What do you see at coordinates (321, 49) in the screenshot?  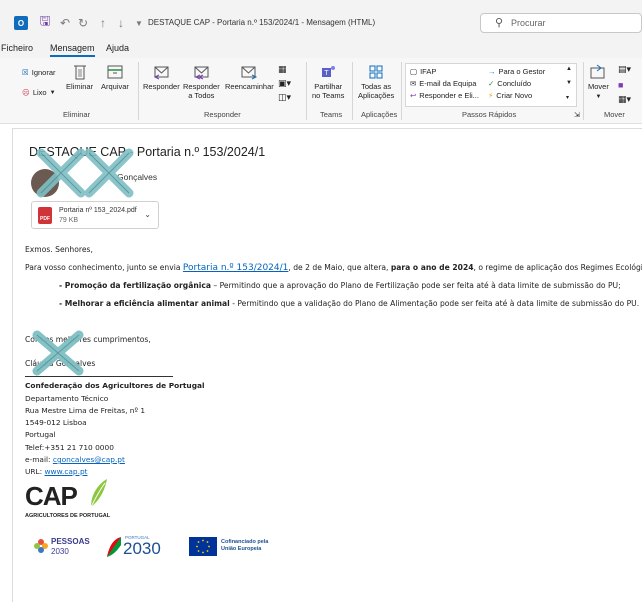 I see `menu-bar: Ficheiro Mensagem Ajuda` at bounding box center [321, 49].